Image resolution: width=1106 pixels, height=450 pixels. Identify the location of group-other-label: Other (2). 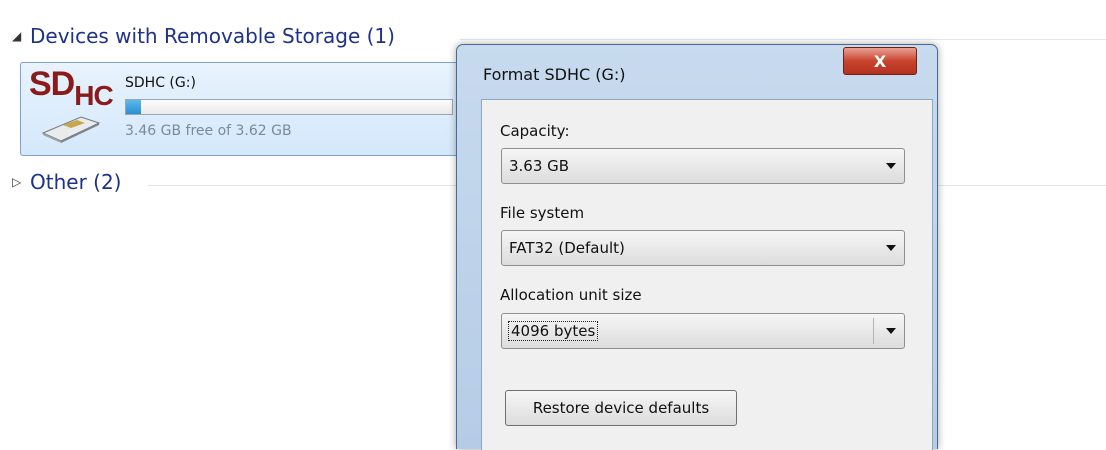
(76, 182).